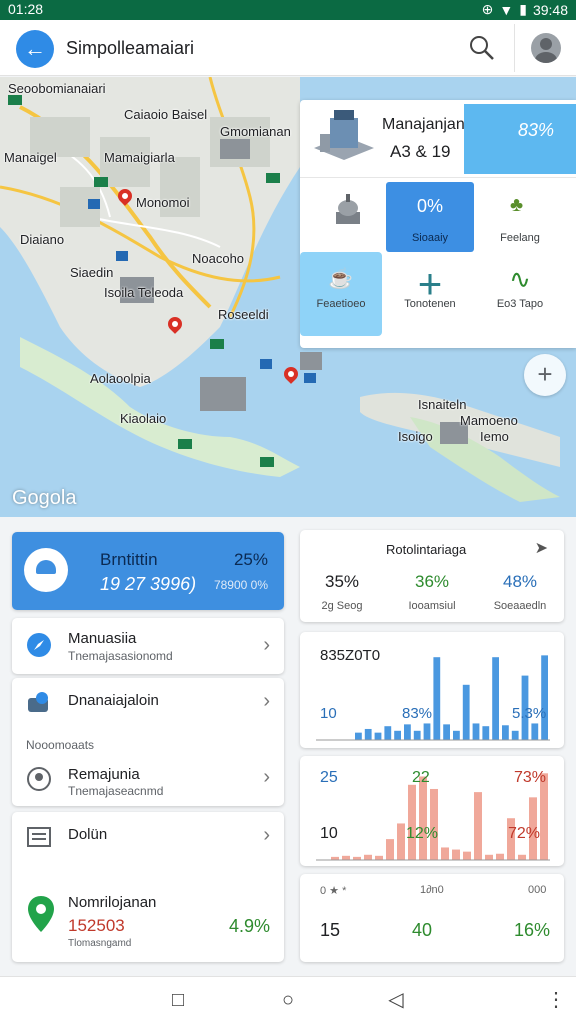 The width and height of the screenshot is (576, 1024). Describe the element at coordinates (422, 833) in the screenshot. I see `chart-label: 12%` at that location.